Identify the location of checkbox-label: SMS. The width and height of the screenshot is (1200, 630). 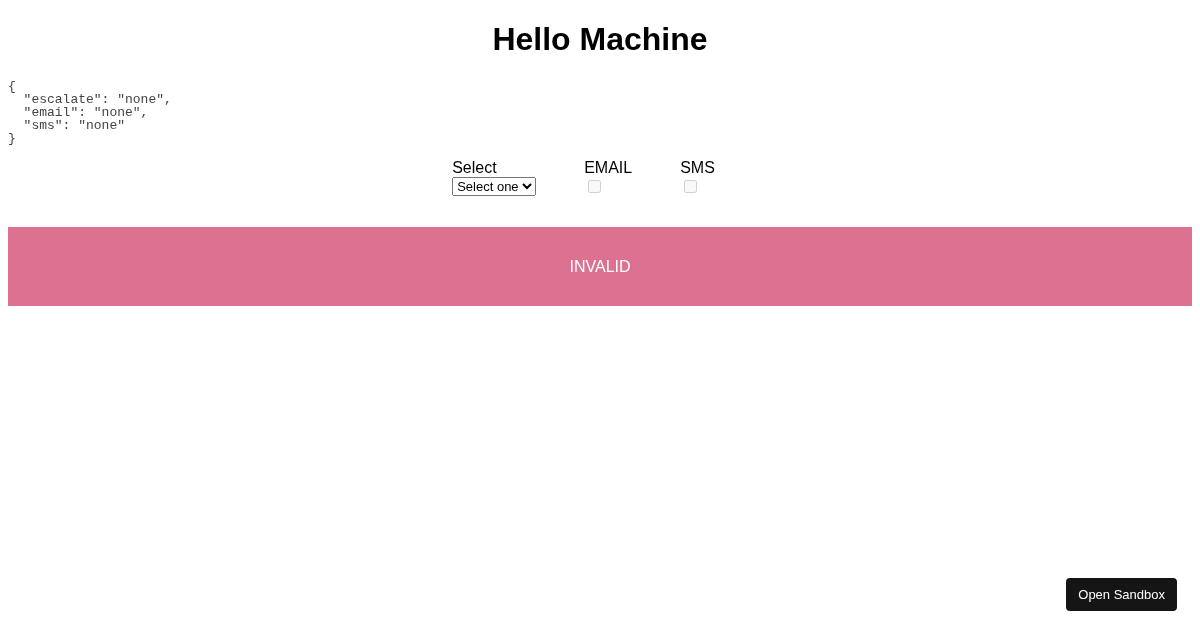
(697, 167).